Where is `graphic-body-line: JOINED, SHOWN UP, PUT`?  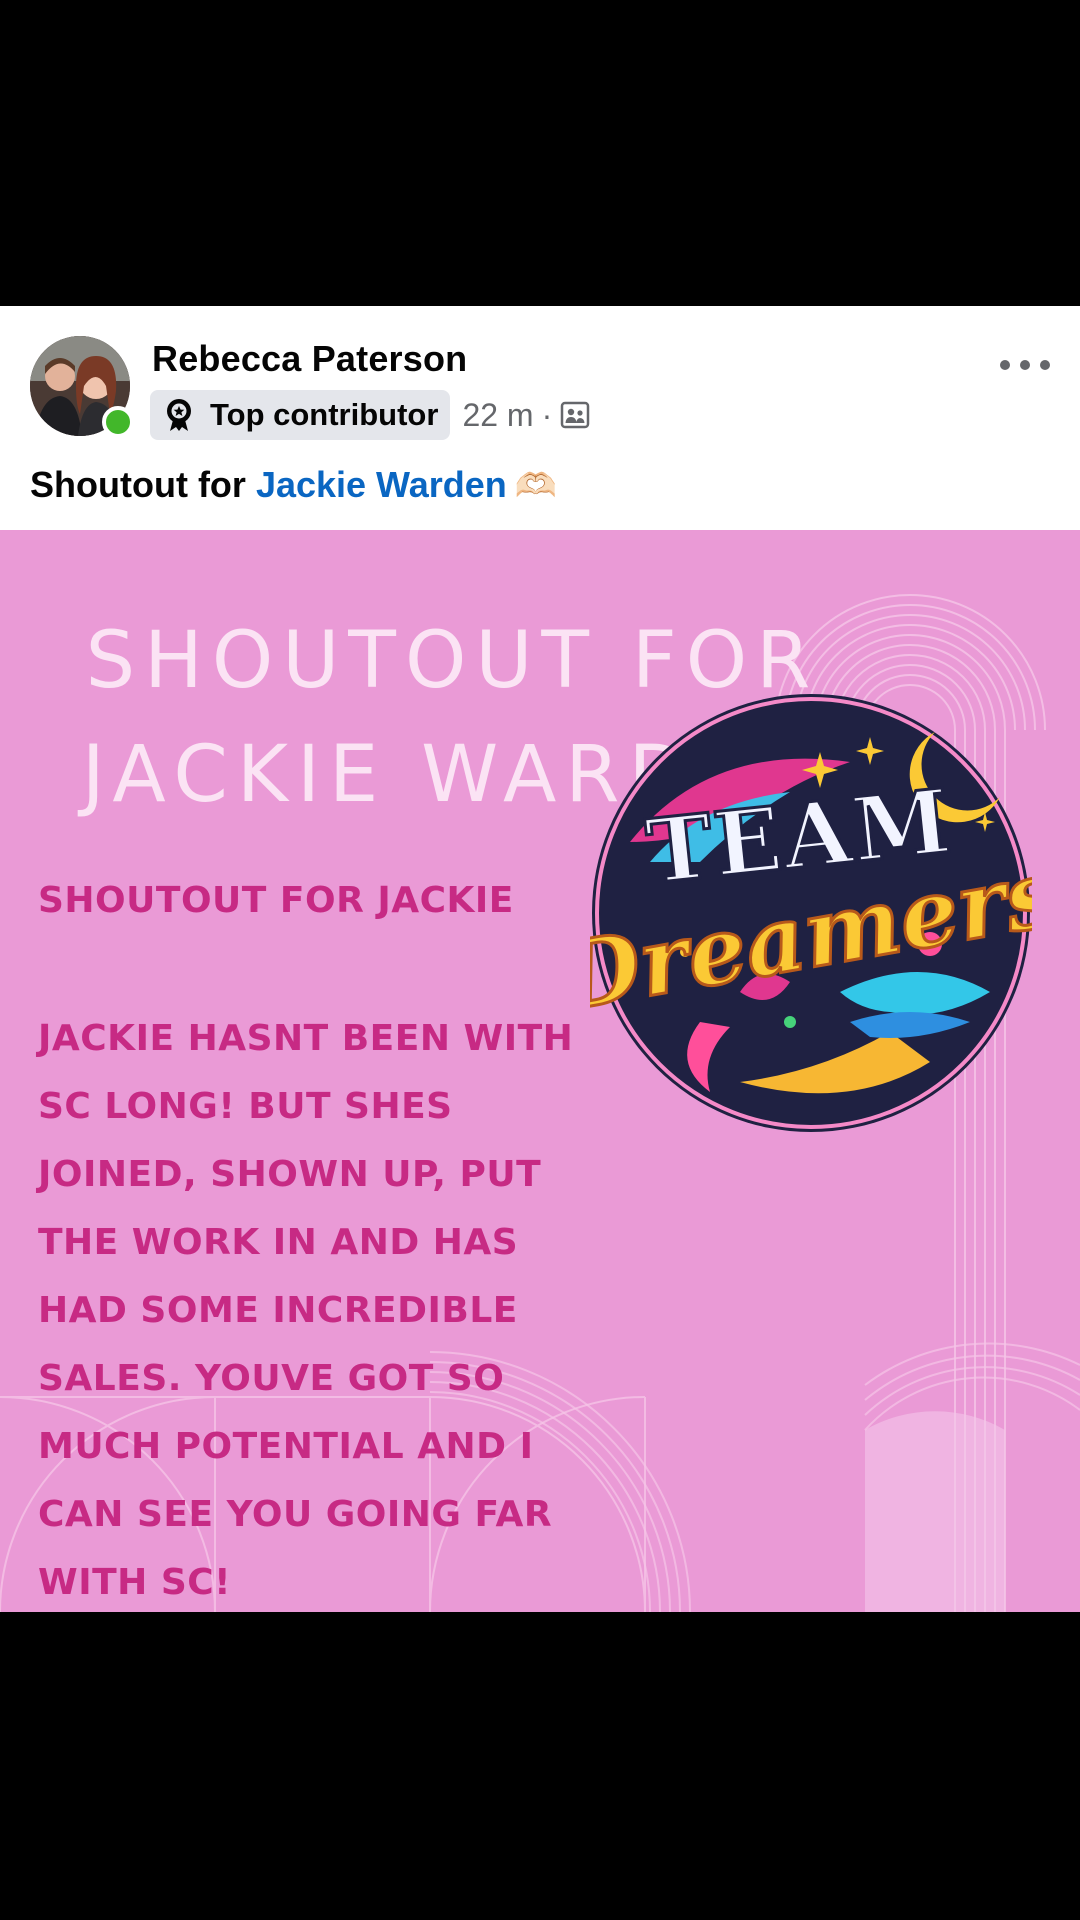
graphic-body-line: JOINED, SHOWN UP, PUT is located at coordinates (290, 1174).